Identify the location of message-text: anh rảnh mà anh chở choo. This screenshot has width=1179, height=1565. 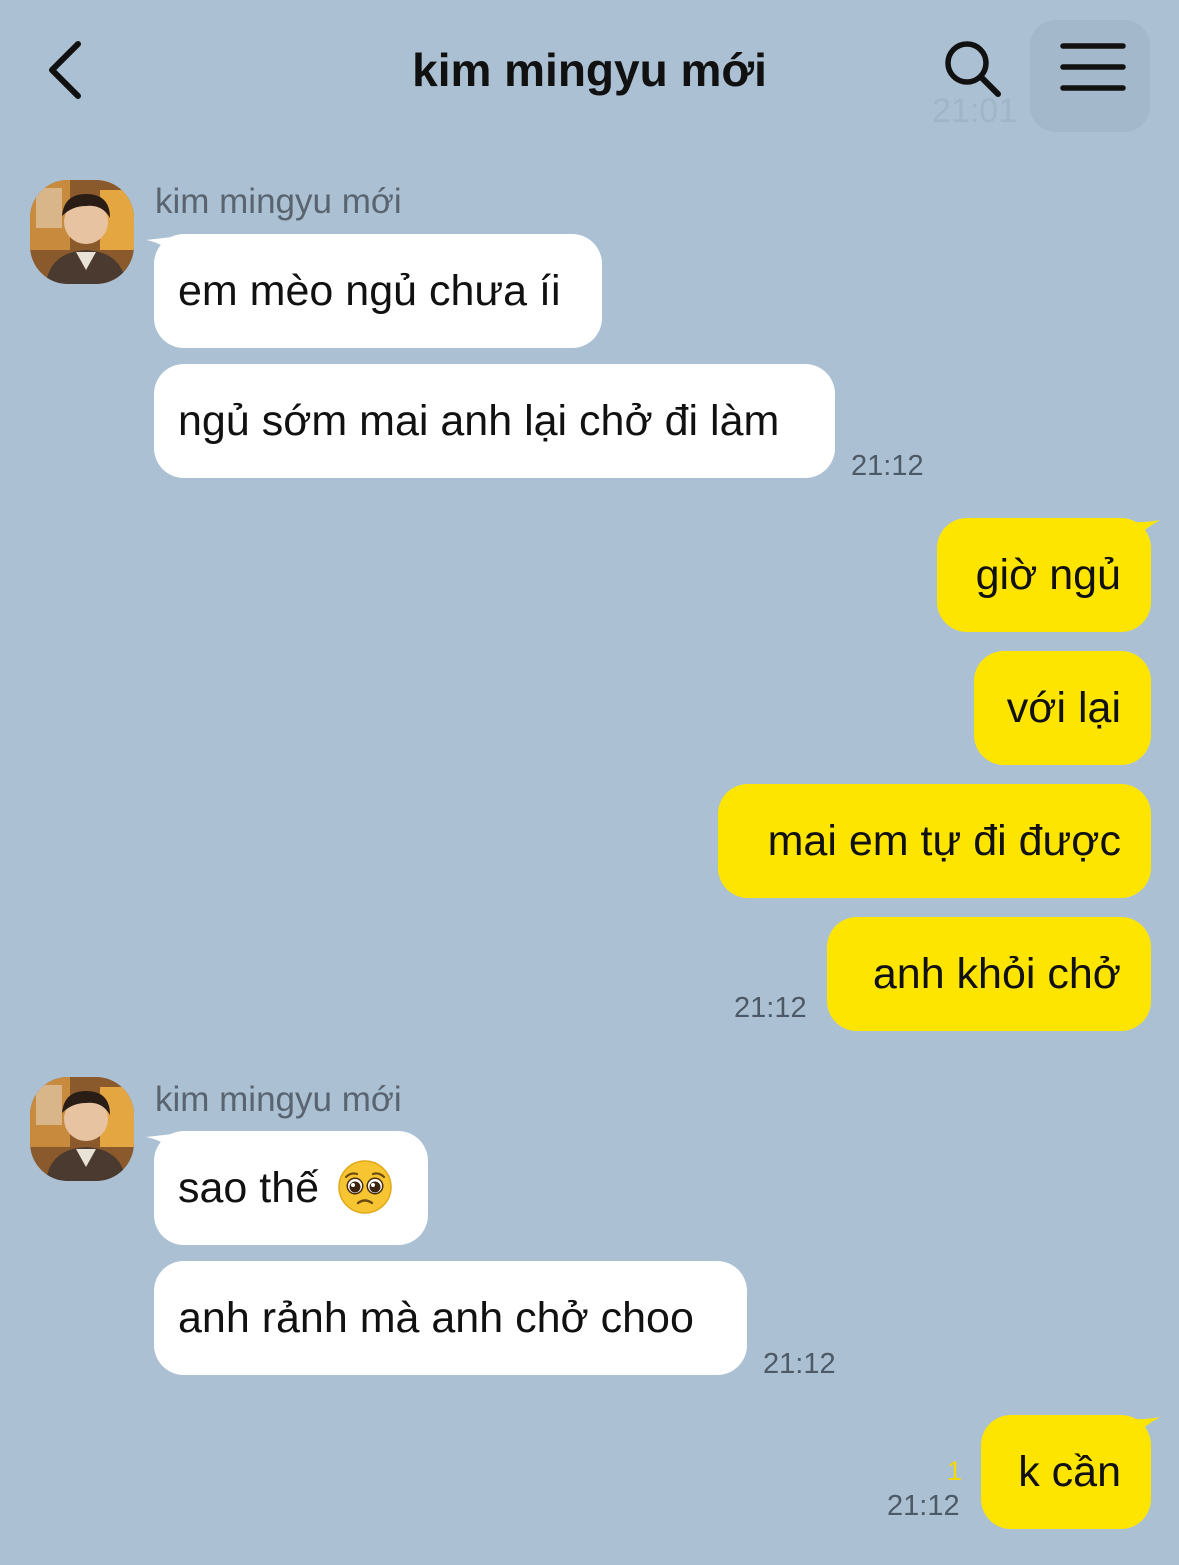
(436, 1318).